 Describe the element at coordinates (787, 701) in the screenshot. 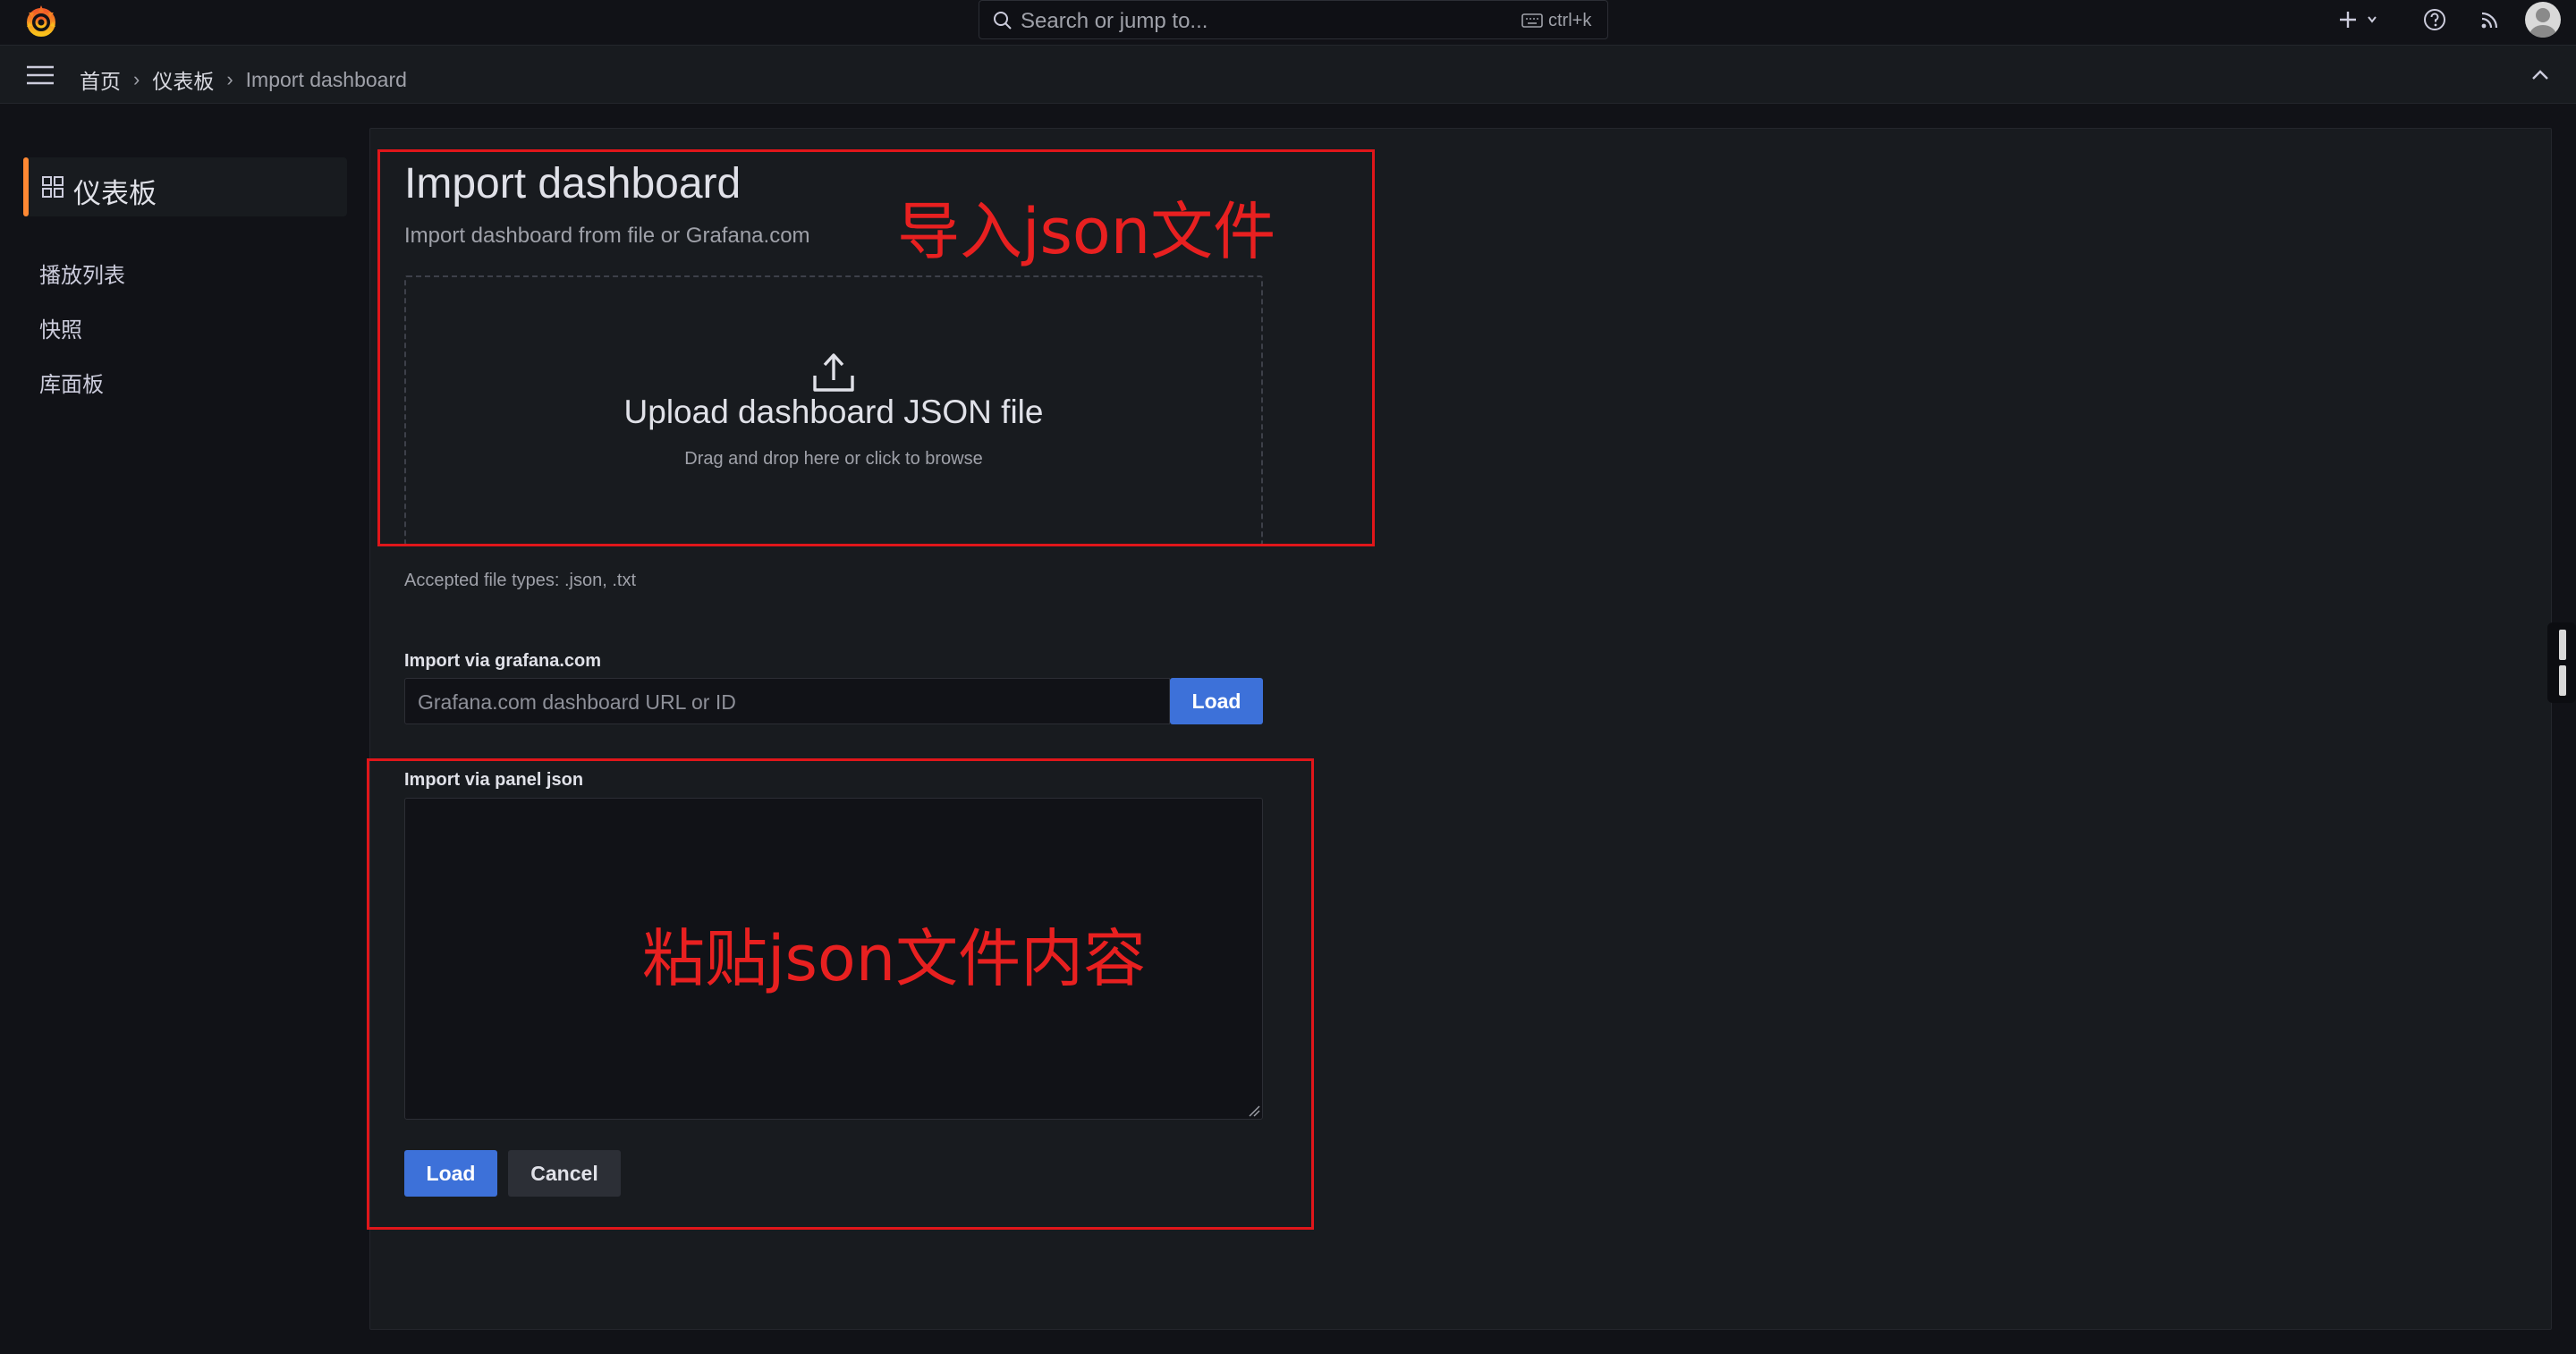

I see `gcom-dashboard-input: Grafana.com dashboard URL or ID` at that location.